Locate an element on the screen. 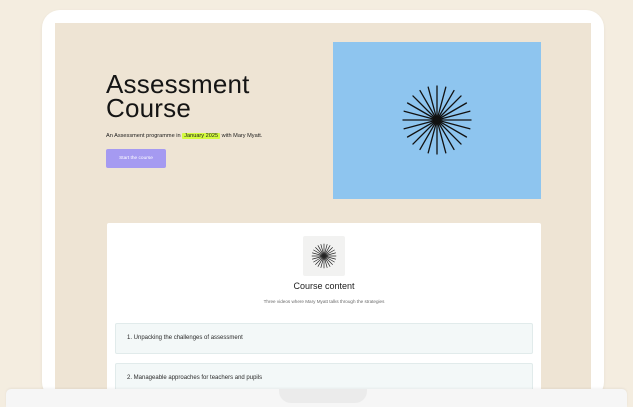 This screenshot has height=407, width=633. course-content-icon-box is located at coordinates (324, 256).